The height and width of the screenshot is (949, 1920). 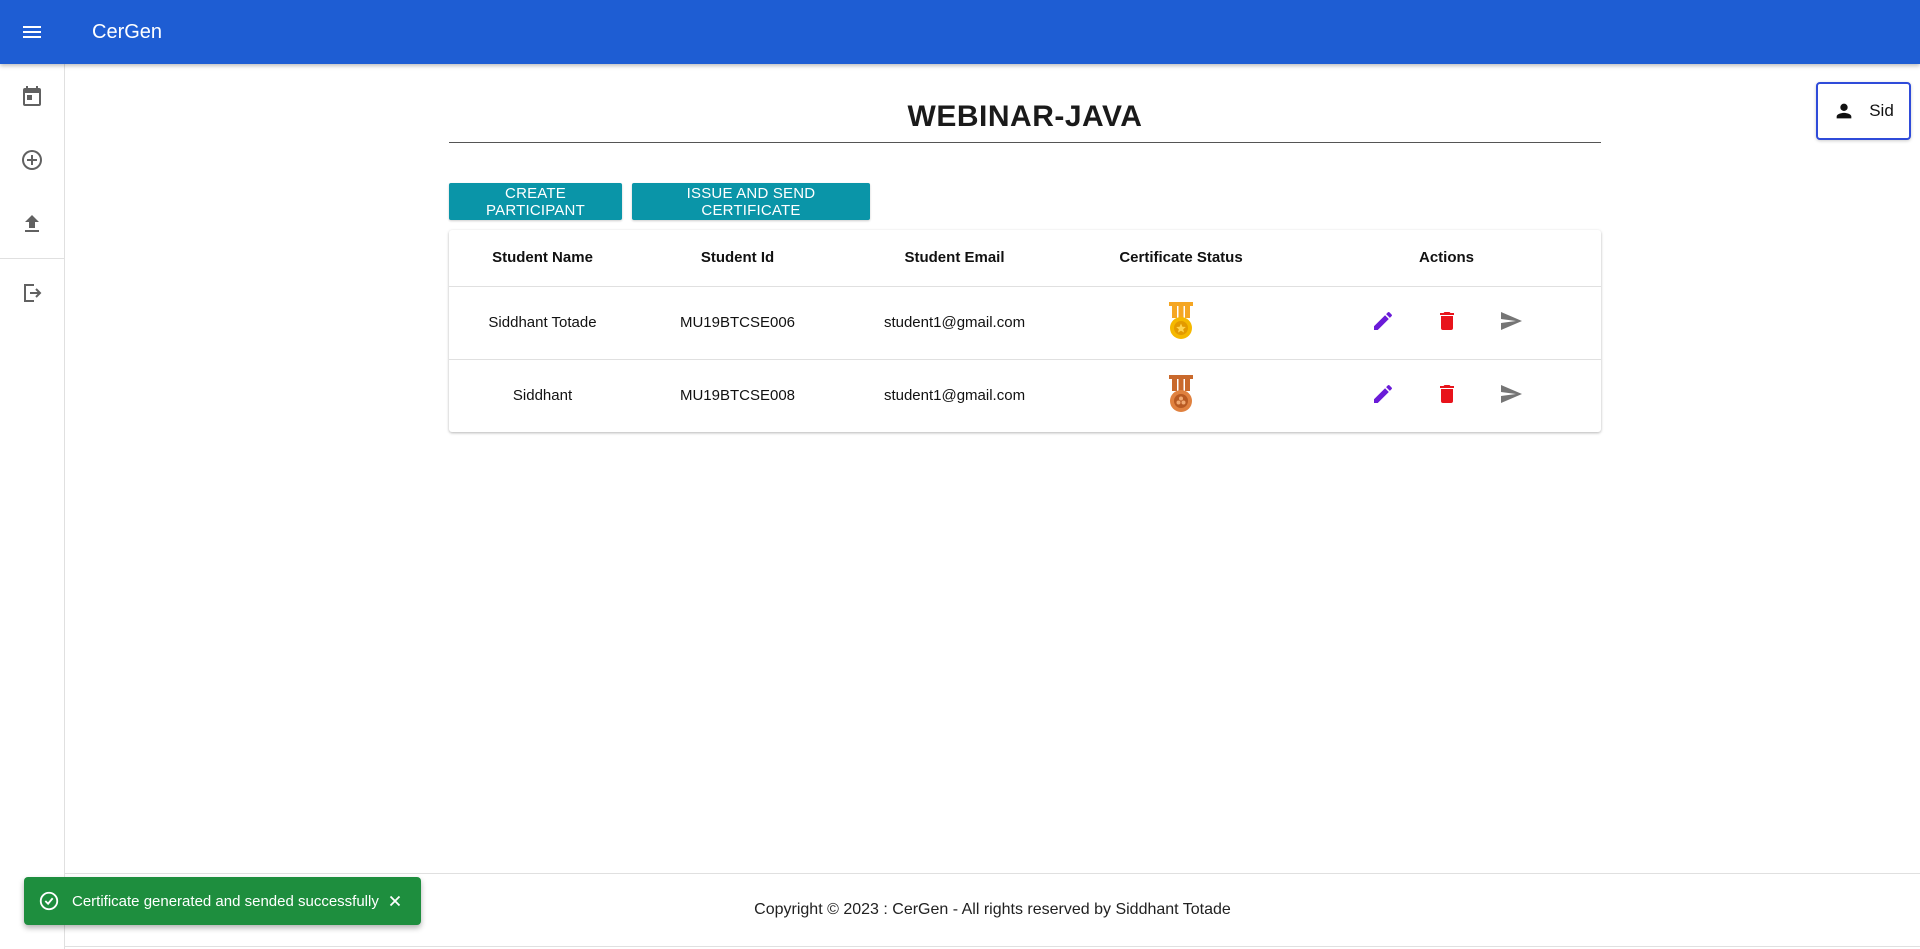 I want to click on upload-icon, so click(x=32, y=223).